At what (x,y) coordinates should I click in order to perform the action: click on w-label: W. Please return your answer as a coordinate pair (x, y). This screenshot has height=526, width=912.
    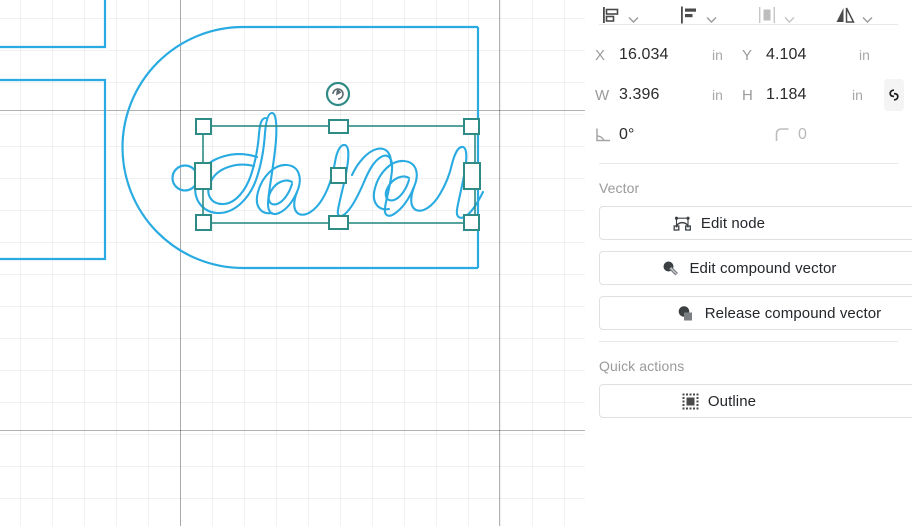
    Looking at the image, I should click on (602, 95).